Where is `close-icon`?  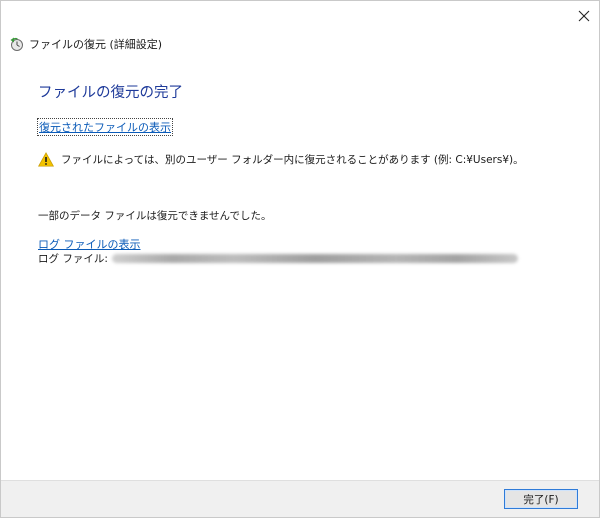
close-icon is located at coordinates (584, 16).